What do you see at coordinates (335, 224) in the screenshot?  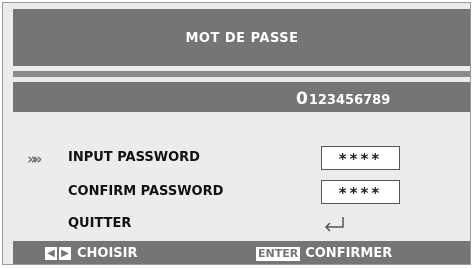 I see `enter-return-icon` at bounding box center [335, 224].